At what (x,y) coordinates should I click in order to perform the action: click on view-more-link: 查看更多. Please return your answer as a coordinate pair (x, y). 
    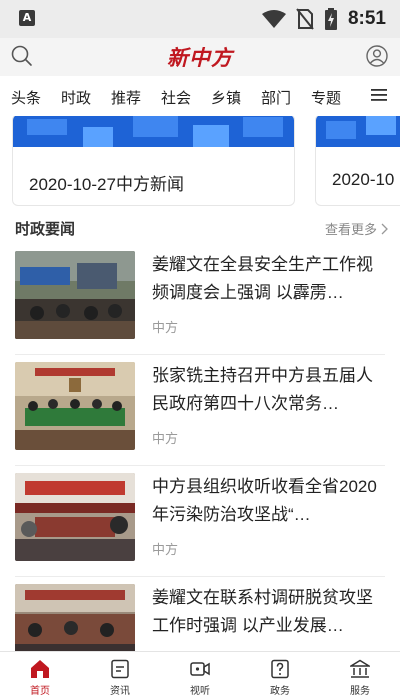
    Looking at the image, I should click on (356, 228).